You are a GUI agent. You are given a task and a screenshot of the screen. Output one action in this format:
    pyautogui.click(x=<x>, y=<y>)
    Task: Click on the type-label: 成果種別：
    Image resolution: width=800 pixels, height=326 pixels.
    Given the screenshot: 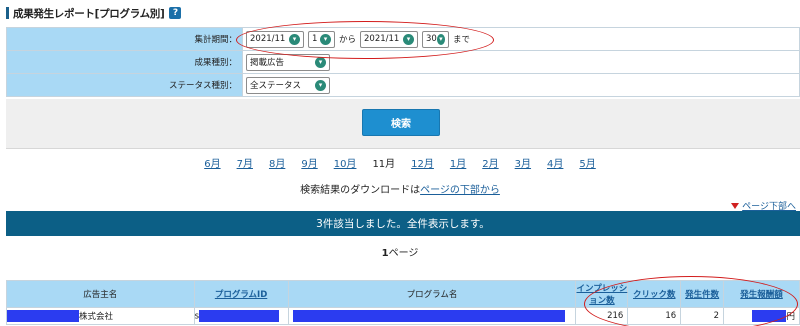 What is the action you would take?
    pyautogui.click(x=124, y=62)
    